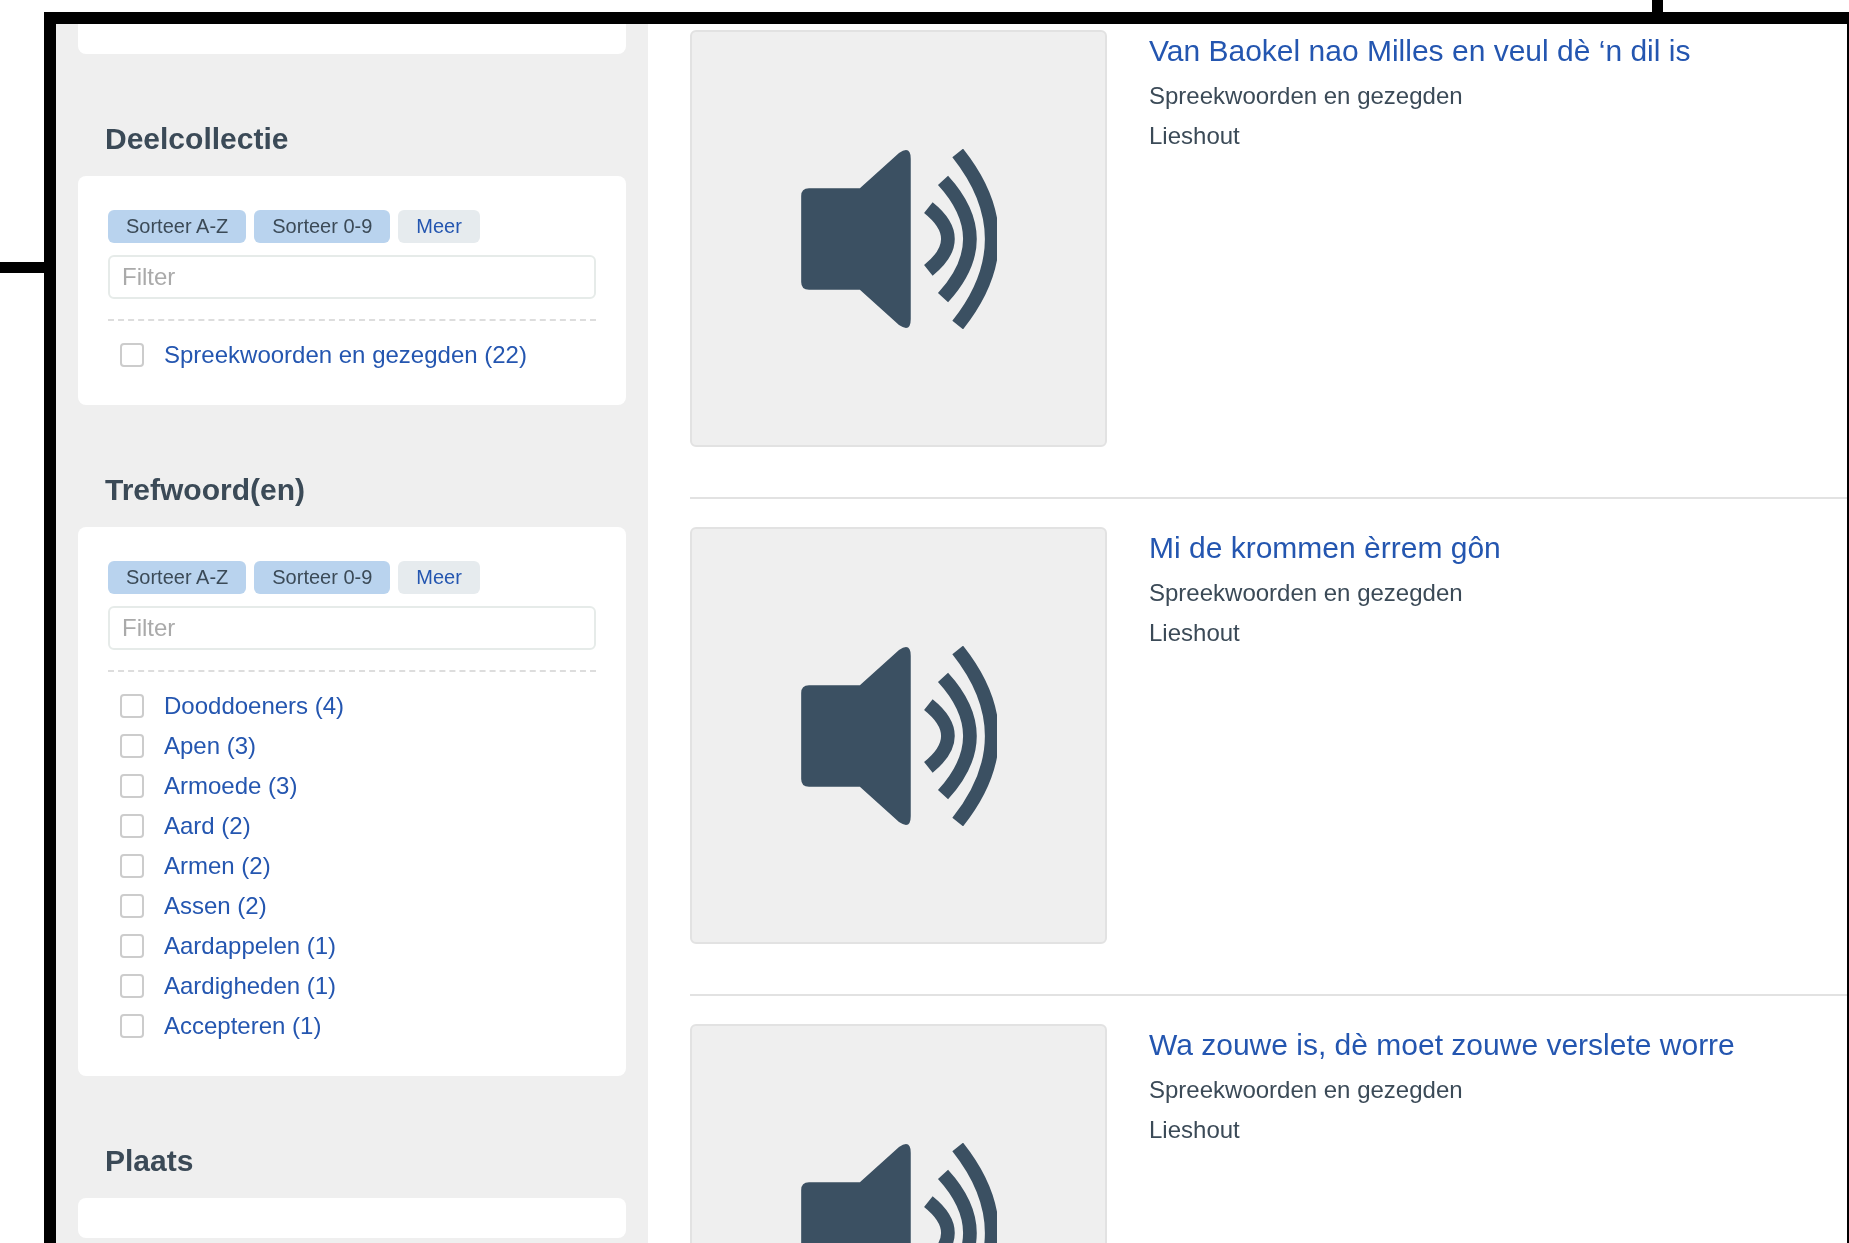 The image size is (1849, 1243). What do you see at coordinates (207, 826) in the screenshot?
I see `facet-link: Aard (2)` at bounding box center [207, 826].